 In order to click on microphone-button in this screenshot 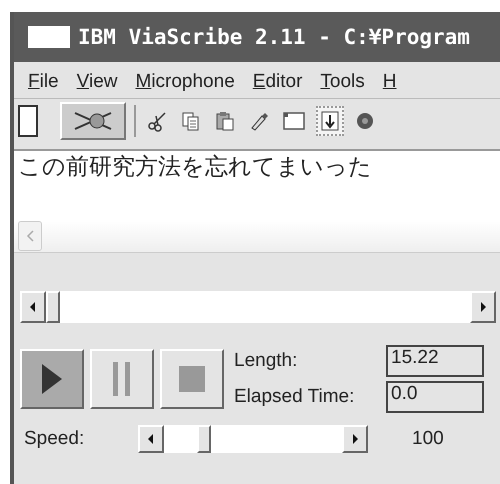, I will do `click(93, 121)`.